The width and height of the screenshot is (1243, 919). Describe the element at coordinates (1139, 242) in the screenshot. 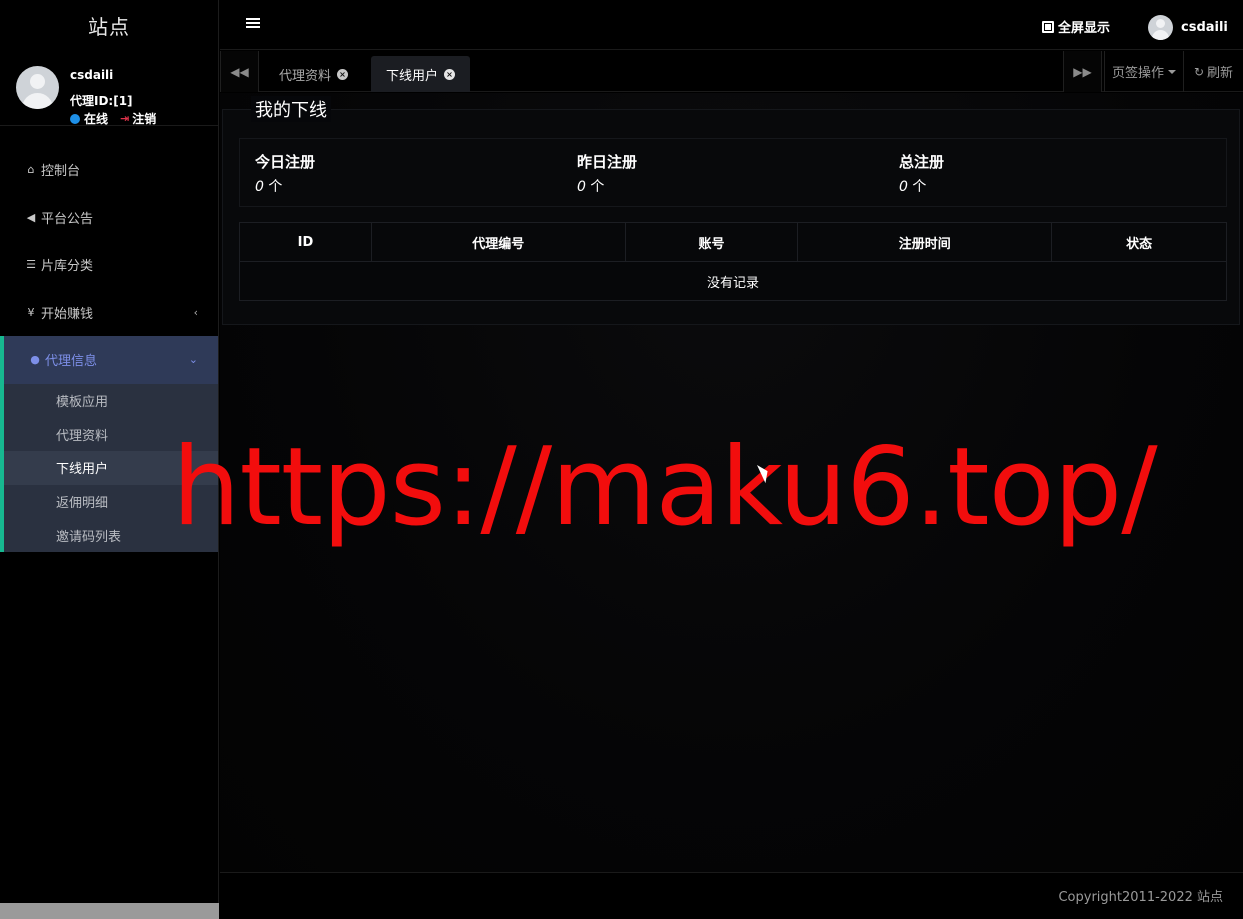

I see `column-header-status: 状态` at that location.